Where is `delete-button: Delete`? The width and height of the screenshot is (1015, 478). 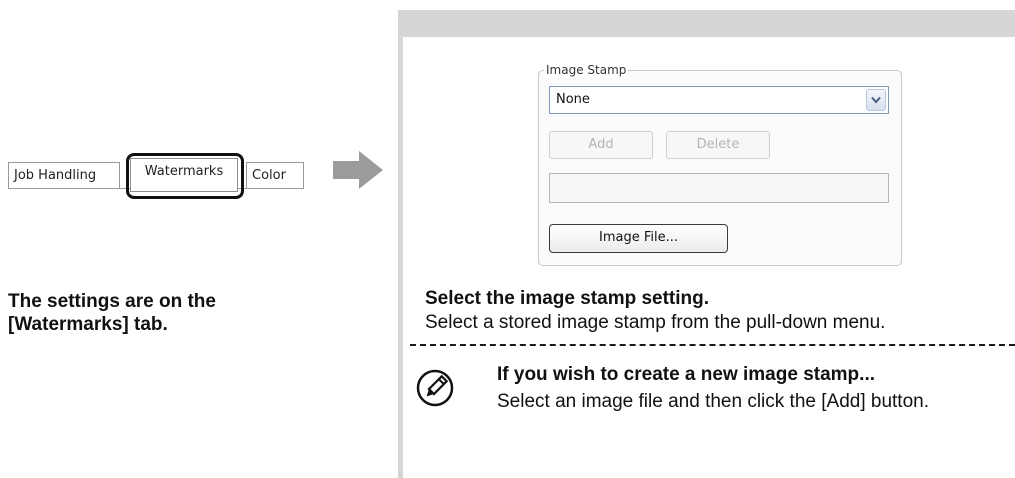
delete-button: Delete is located at coordinates (718, 145).